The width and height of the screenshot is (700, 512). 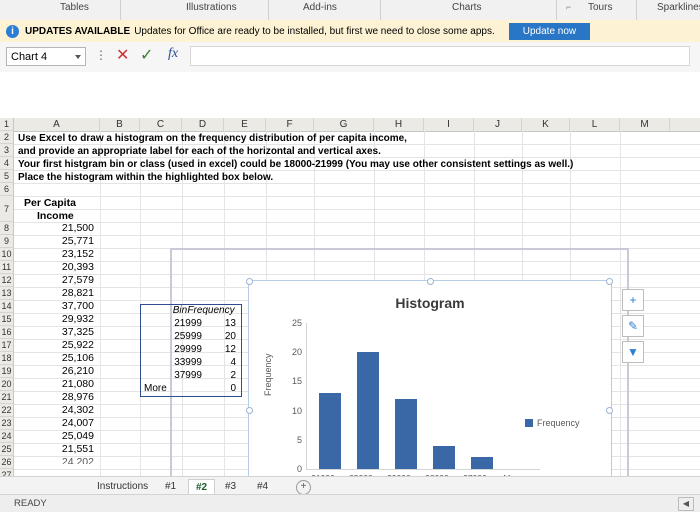 I want to click on insert-function-icon: fx, so click(x=173, y=54).